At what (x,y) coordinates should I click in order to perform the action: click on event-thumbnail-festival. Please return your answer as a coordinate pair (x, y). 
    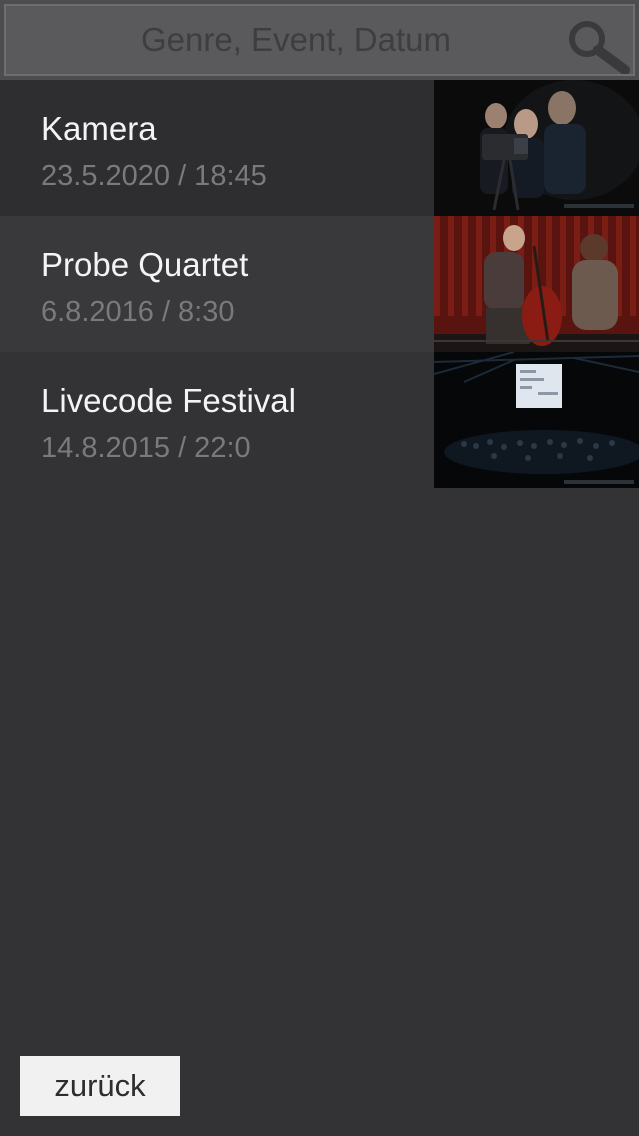
    Looking at the image, I should click on (536, 420).